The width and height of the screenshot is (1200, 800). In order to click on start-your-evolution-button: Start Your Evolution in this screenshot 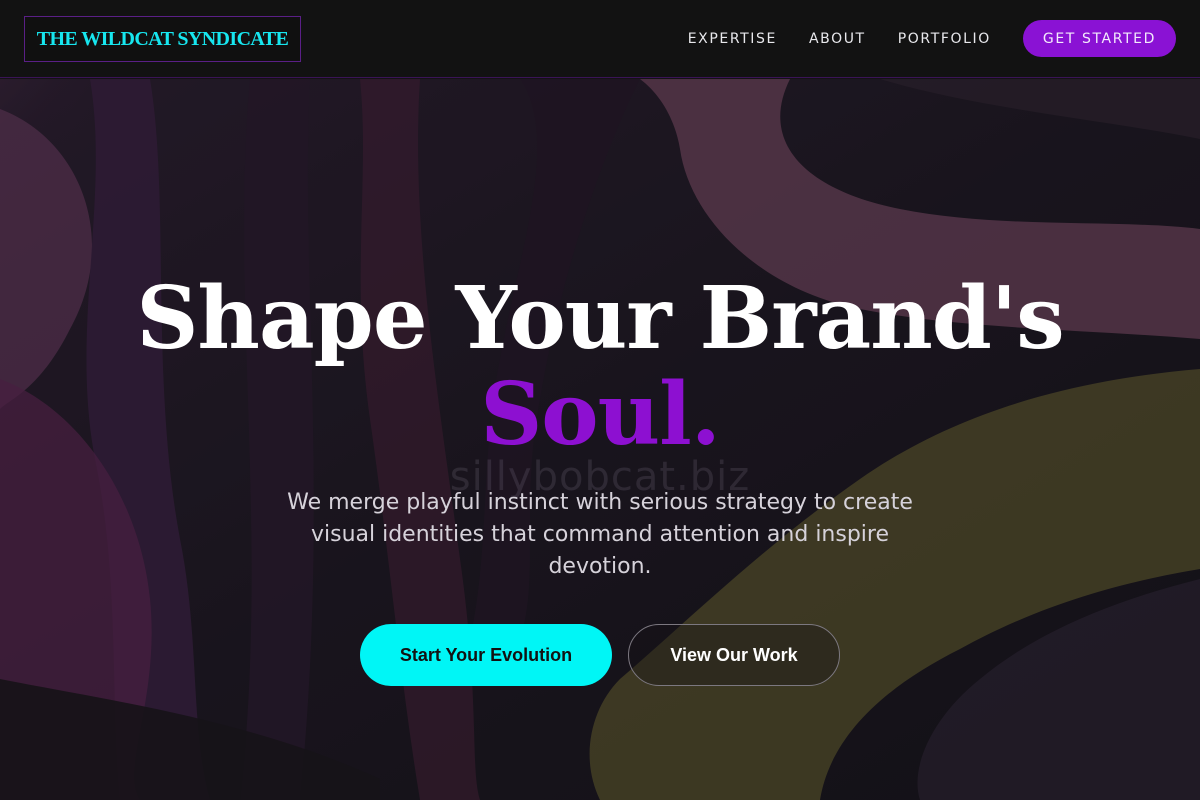, I will do `click(486, 655)`.